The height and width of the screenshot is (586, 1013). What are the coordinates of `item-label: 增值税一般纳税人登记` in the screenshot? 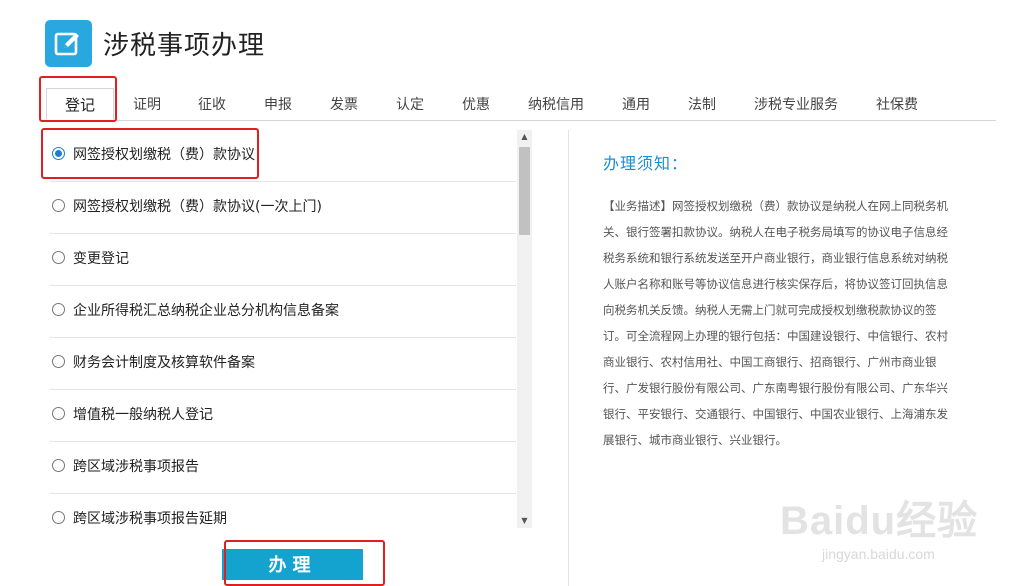 It's located at (143, 415).